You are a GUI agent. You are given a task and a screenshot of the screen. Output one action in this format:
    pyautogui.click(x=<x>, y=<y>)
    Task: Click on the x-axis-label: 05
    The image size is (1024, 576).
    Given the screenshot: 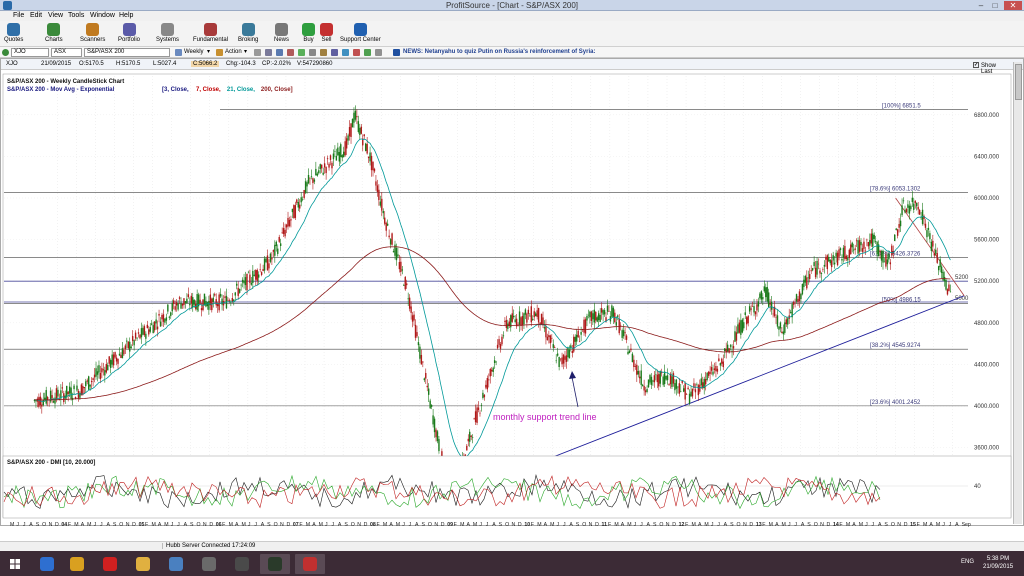 What is the action you would take?
    pyautogui.click(x=142, y=525)
    